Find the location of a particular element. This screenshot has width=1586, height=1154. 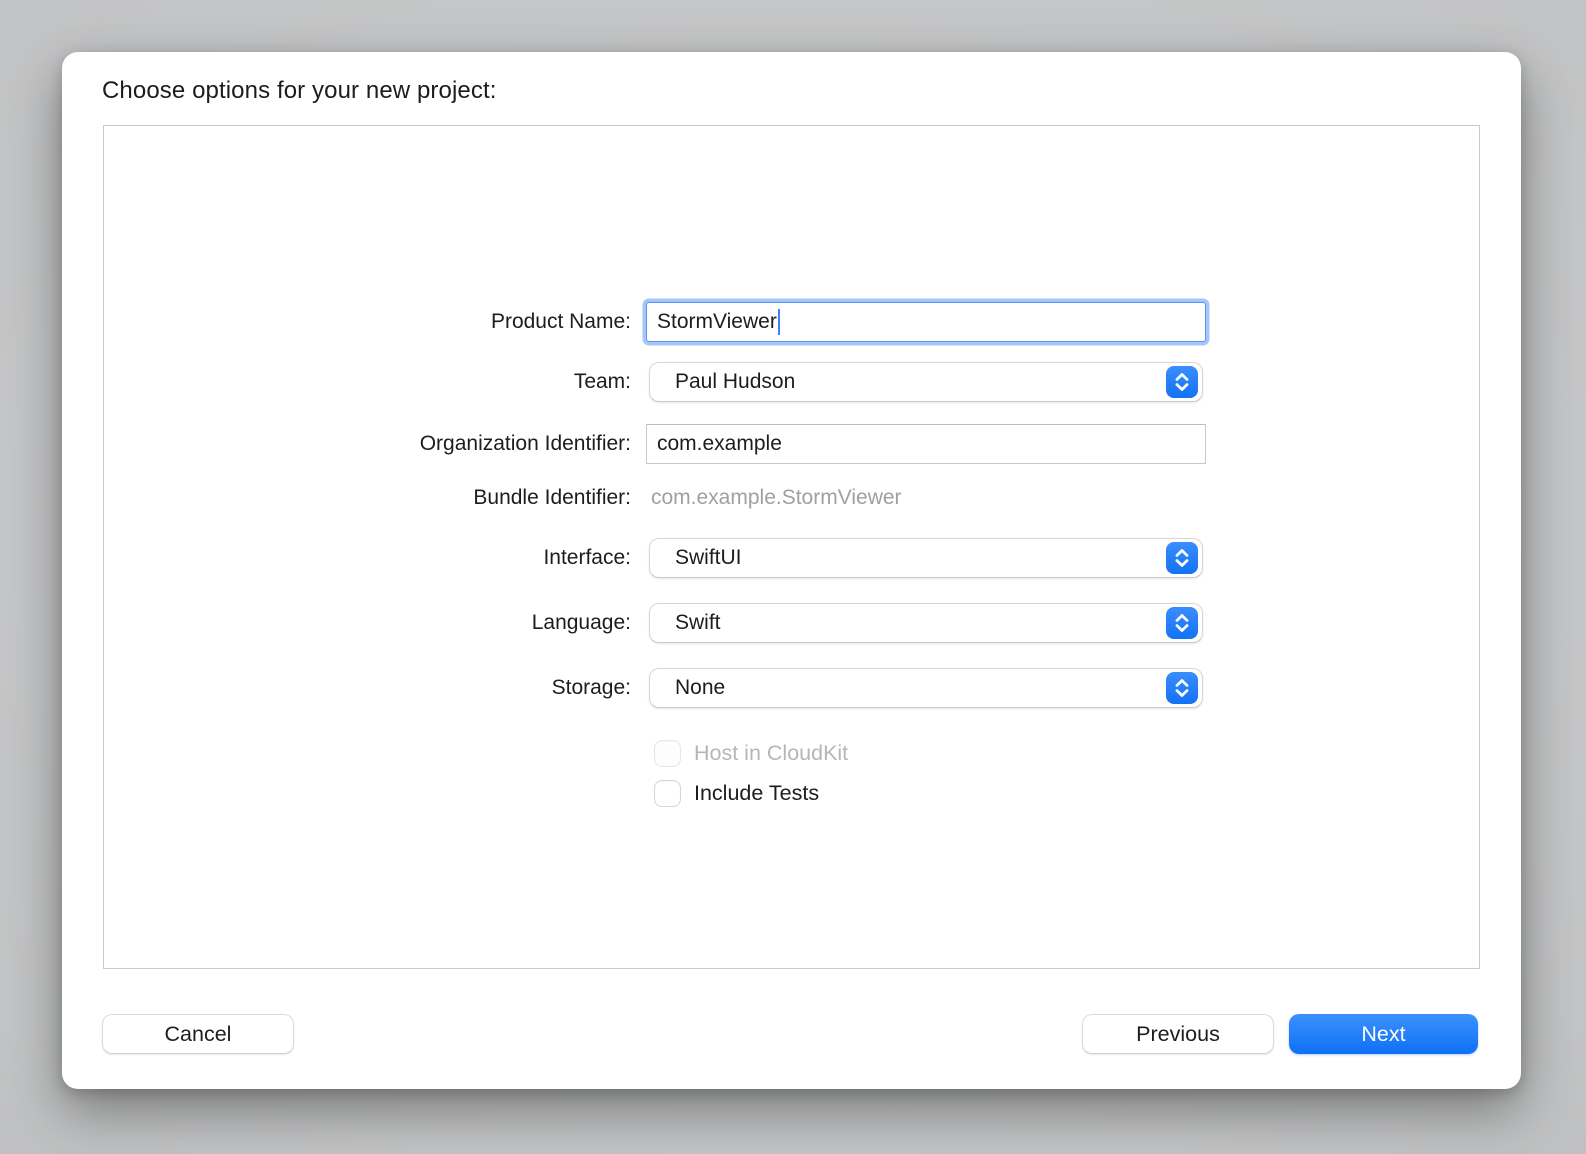

product-name-label: Product Name: is located at coordinates (560, 321).